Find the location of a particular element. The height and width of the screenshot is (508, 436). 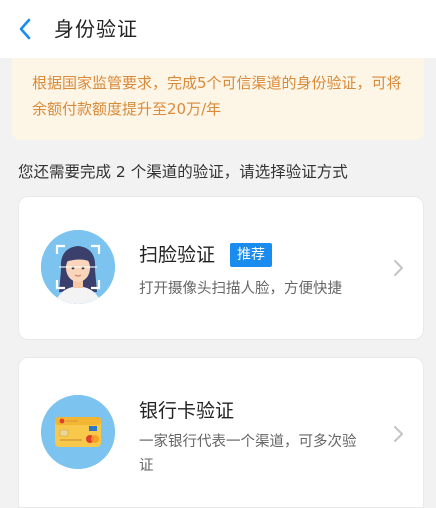

face-scan-icon is located at coordinates (78, 267).